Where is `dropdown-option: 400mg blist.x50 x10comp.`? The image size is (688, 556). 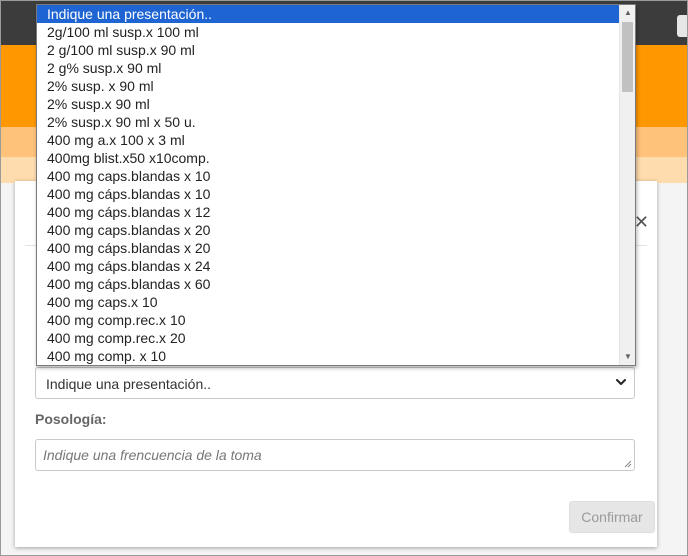
dropdown-option: 400mg blist.x50 x10comp. is located at coordinates (328, 158).